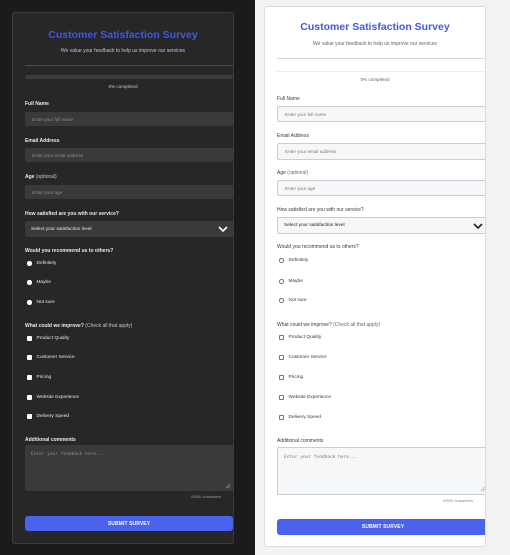 This screenshot has height=555, width=510. I want to click on satisfaction-label: How satisfied are you with our service?, so click(320, 210).